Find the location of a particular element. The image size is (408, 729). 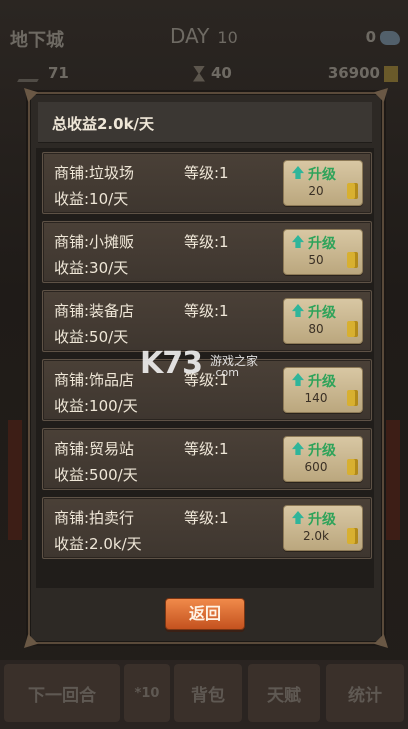

gold-stat: 36900 is located at coordinates (363, 73).